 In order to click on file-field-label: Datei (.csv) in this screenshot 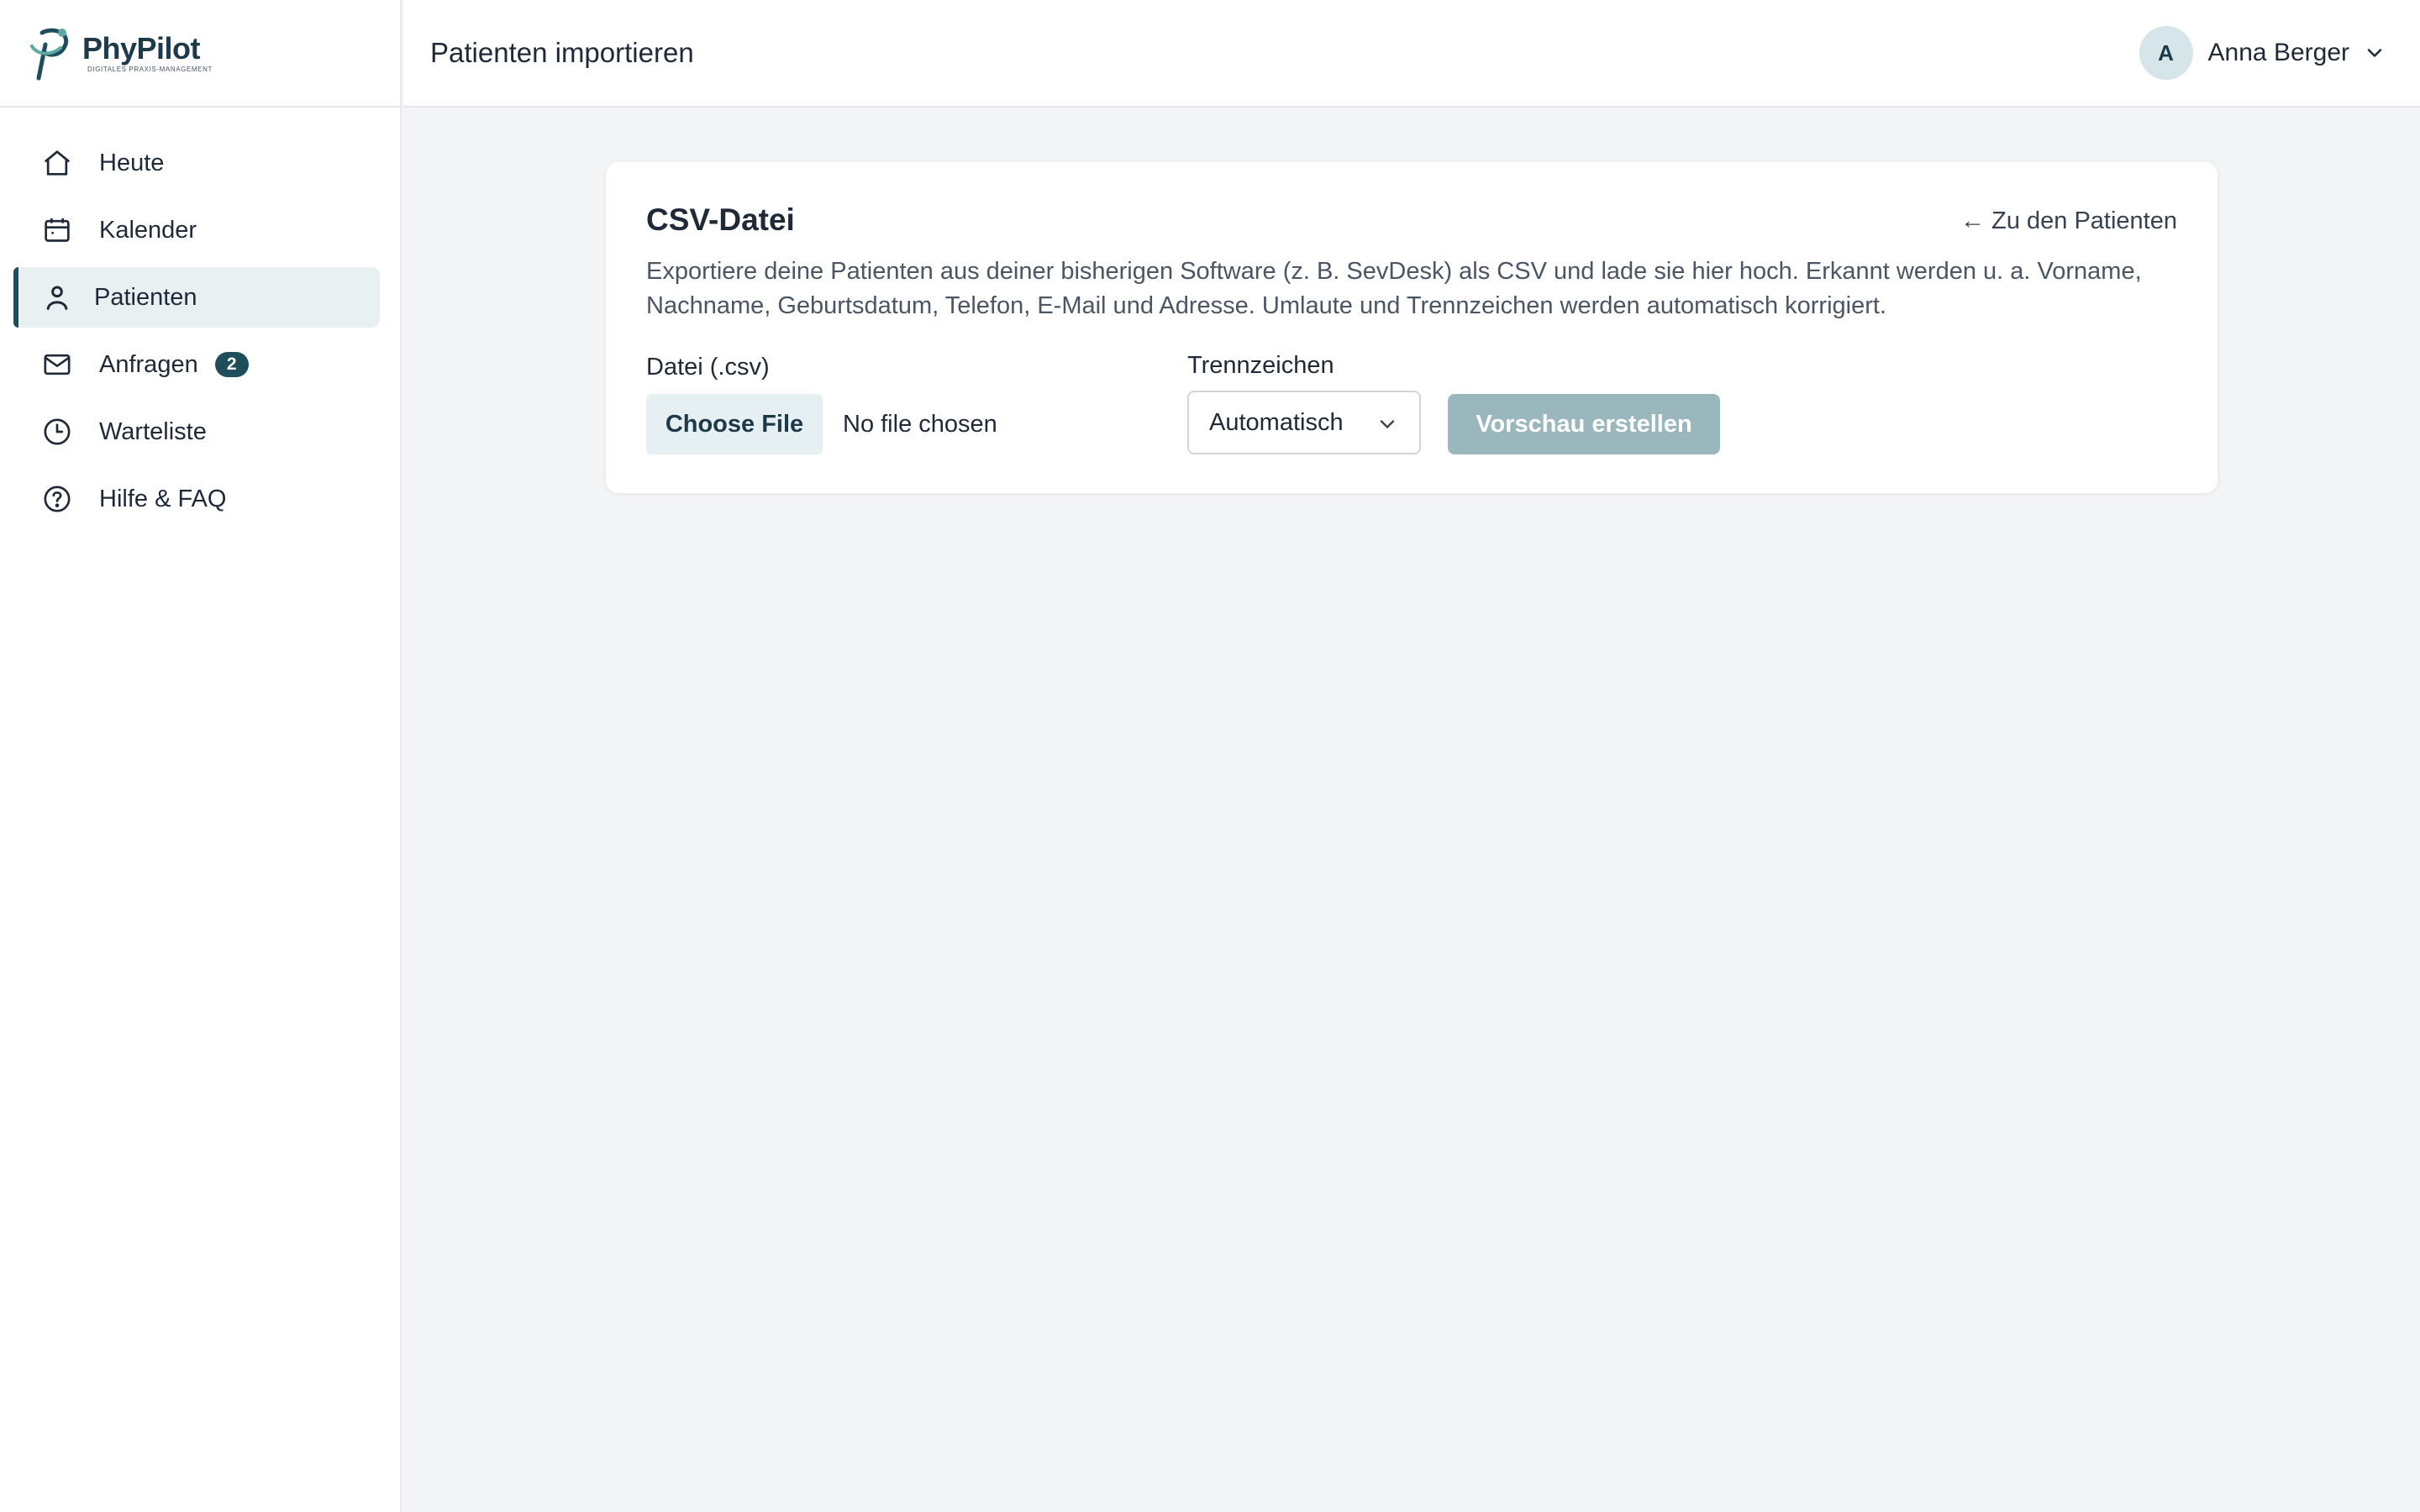, I will do `click(708, 367)`.